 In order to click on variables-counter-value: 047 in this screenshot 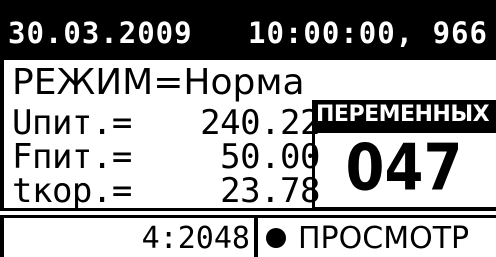, I will do `click(404, 168)`.